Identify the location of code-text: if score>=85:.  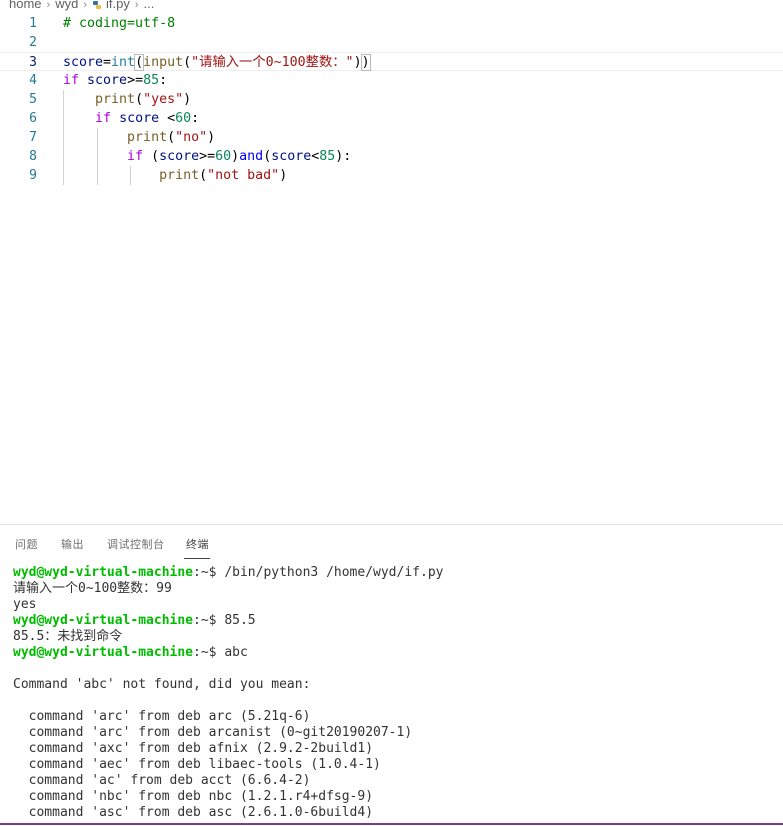
(115, 80).